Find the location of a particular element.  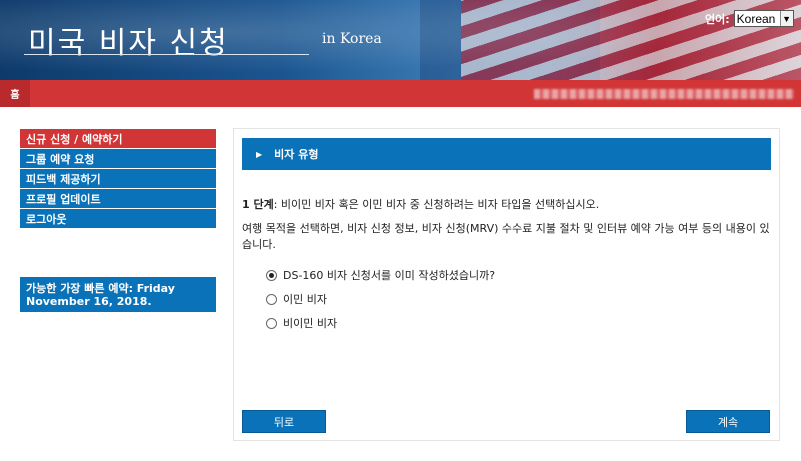

site-subtitle: in Korea is located at coordinates (352, 39).